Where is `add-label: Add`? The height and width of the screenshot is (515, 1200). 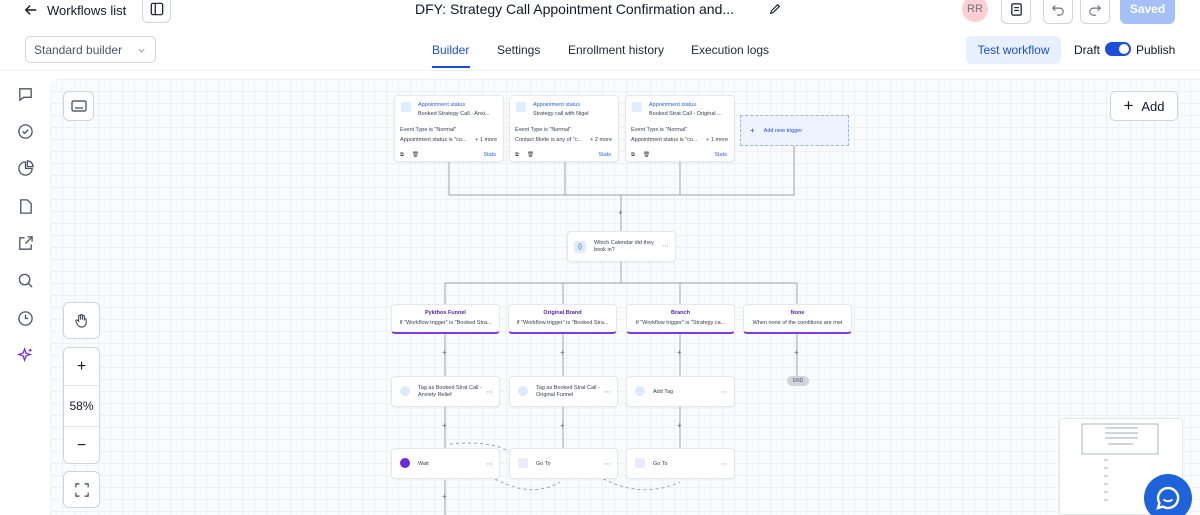 add-label: Add is located at coordinates (1153, 106).